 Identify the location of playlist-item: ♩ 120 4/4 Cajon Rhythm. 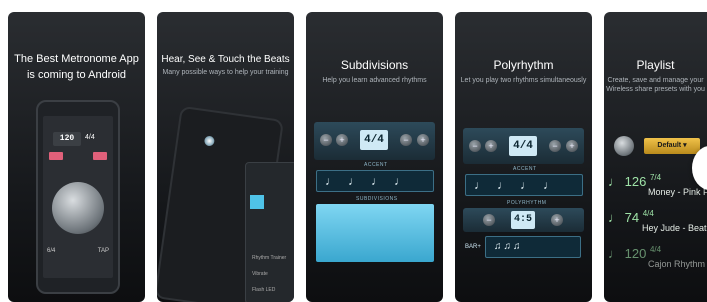
(657, 260).